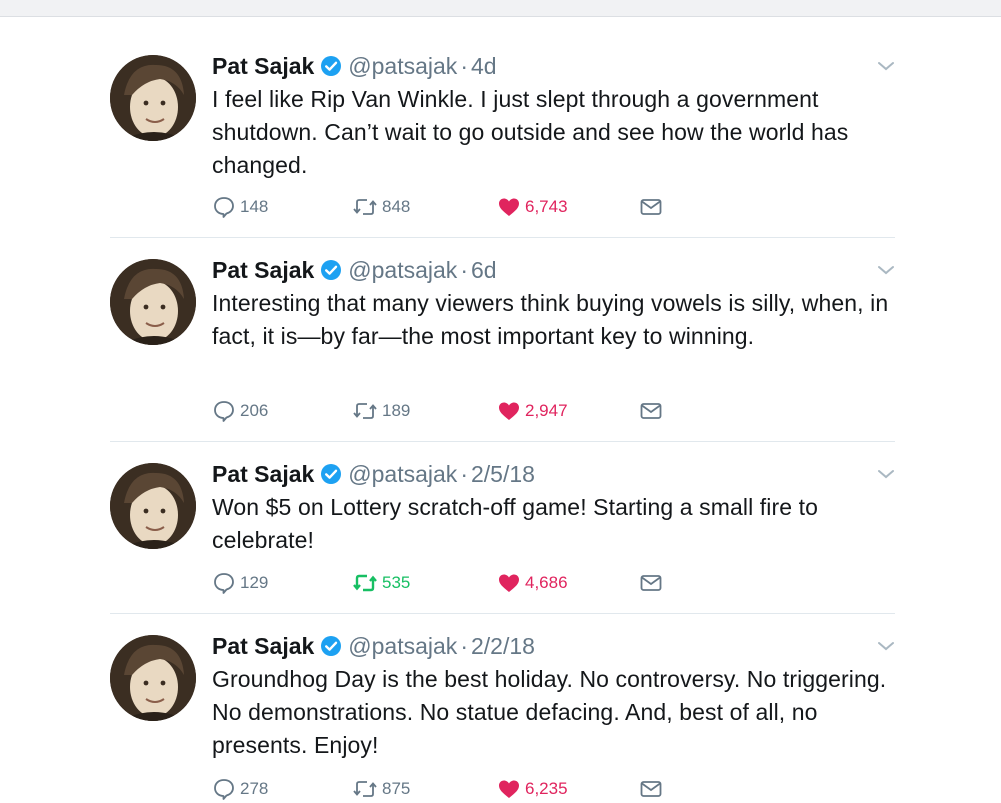  Describe the element at coordinates (546, 788) in the screenshot. I see `like-count: 6,235` at that location.